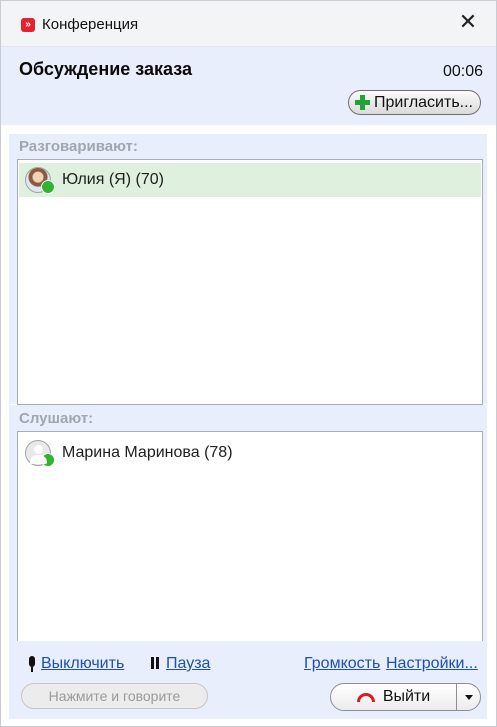 This screenshot has height=727, width=497. What do you see at coordinates (113, 179) in the screenshot?
I see `participant-name: Юлия (Я) (70)` at bounding box center [113, 179].